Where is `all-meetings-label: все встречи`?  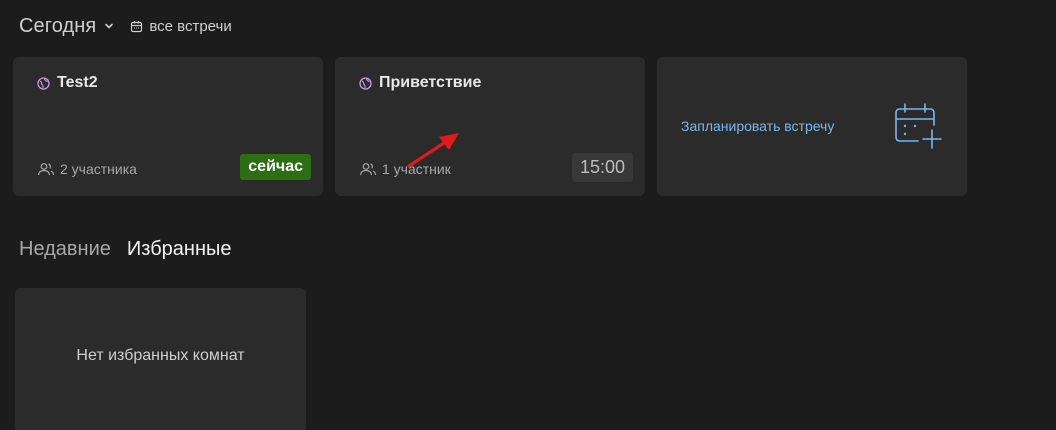
all-meetings-label: все встречи is located at coordinates (190, 26).